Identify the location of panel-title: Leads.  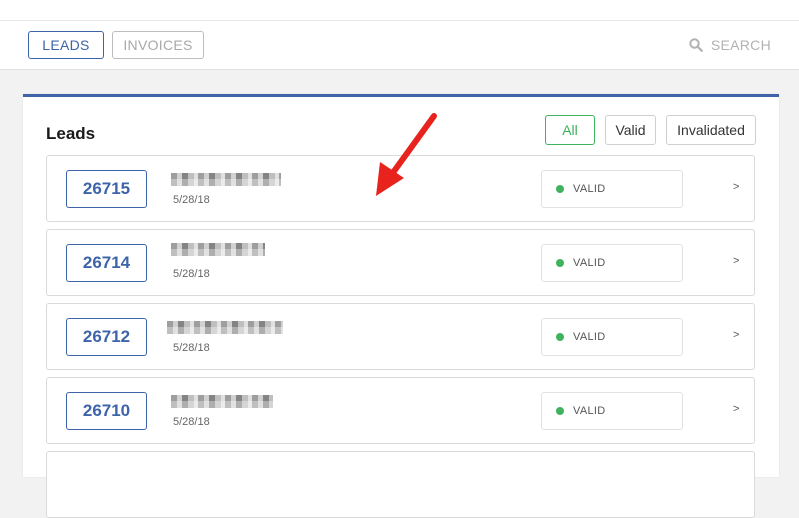
(71, 133).